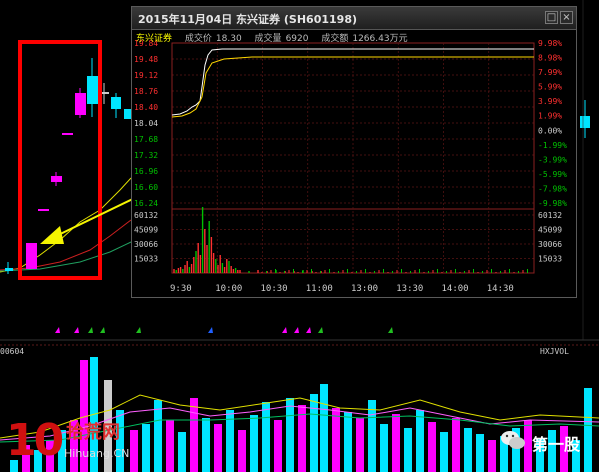 The image size is (599, 472). Describe the element at coordinates (556, 444) in the screenshot. I see `watermark-brand: 第一股` at that location.